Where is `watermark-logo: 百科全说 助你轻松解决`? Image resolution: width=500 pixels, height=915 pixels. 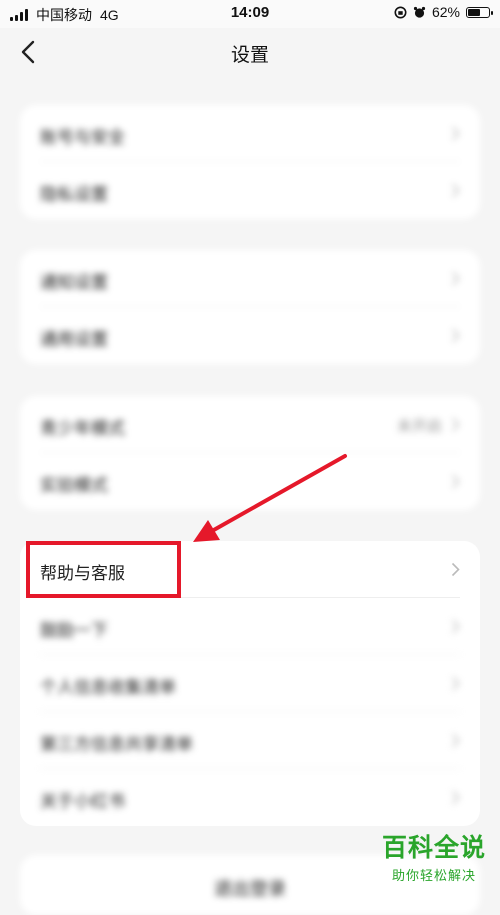
watermark-logo: 百科全说 助你轻松解决 is located at coordinates (434, 856).